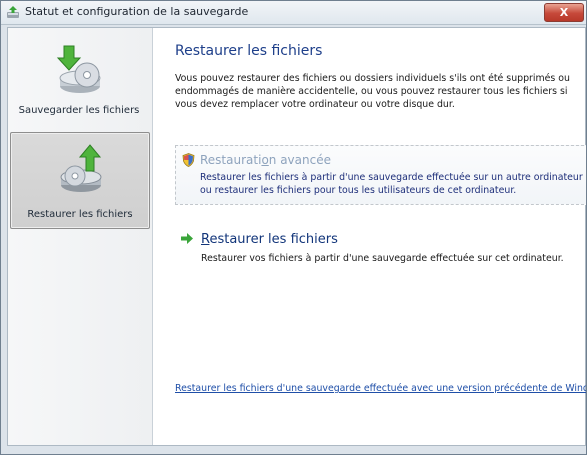 The height and width of the screenshot is (455, 587). Describe the element at coordinates (81, 168) in the screenshot. I see `restore-disc-icon` at that location.